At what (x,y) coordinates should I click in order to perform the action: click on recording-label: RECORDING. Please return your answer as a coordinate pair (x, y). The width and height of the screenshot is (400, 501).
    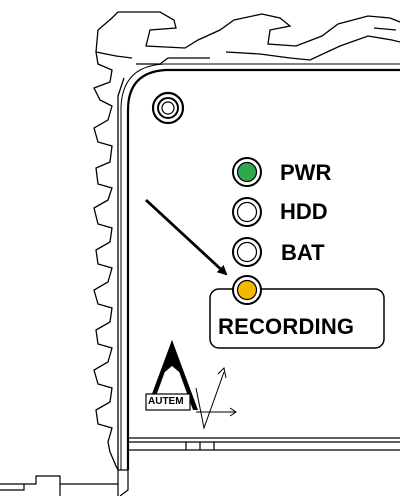
    Looking at the image, I should click on (286, 326).